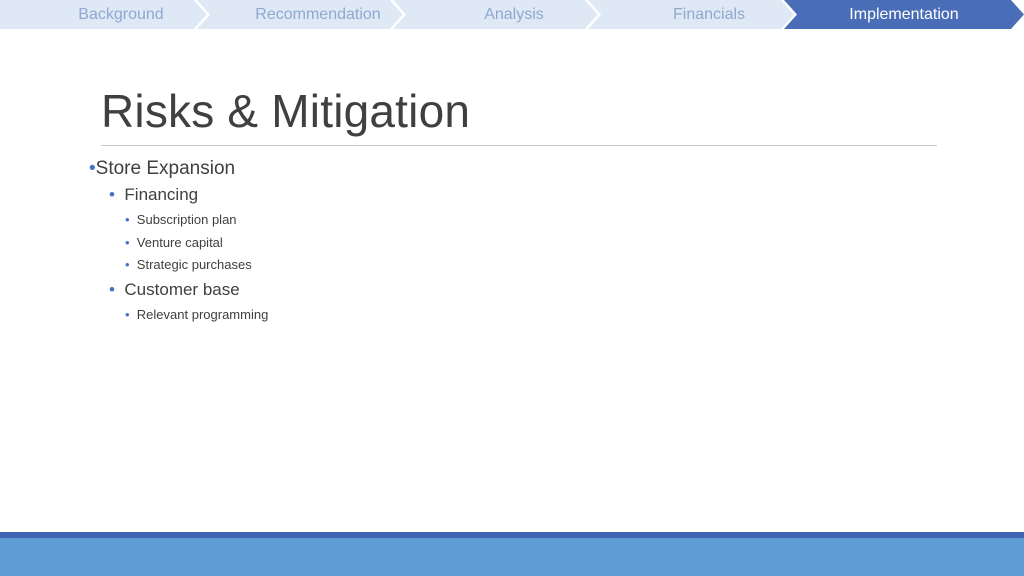 The height and width of the screenshot is (576, 1024). What do you see at coordinates (104, 14) in the screenshot?
I see `nav-step-background-shape` at bounding box center [104, 14].